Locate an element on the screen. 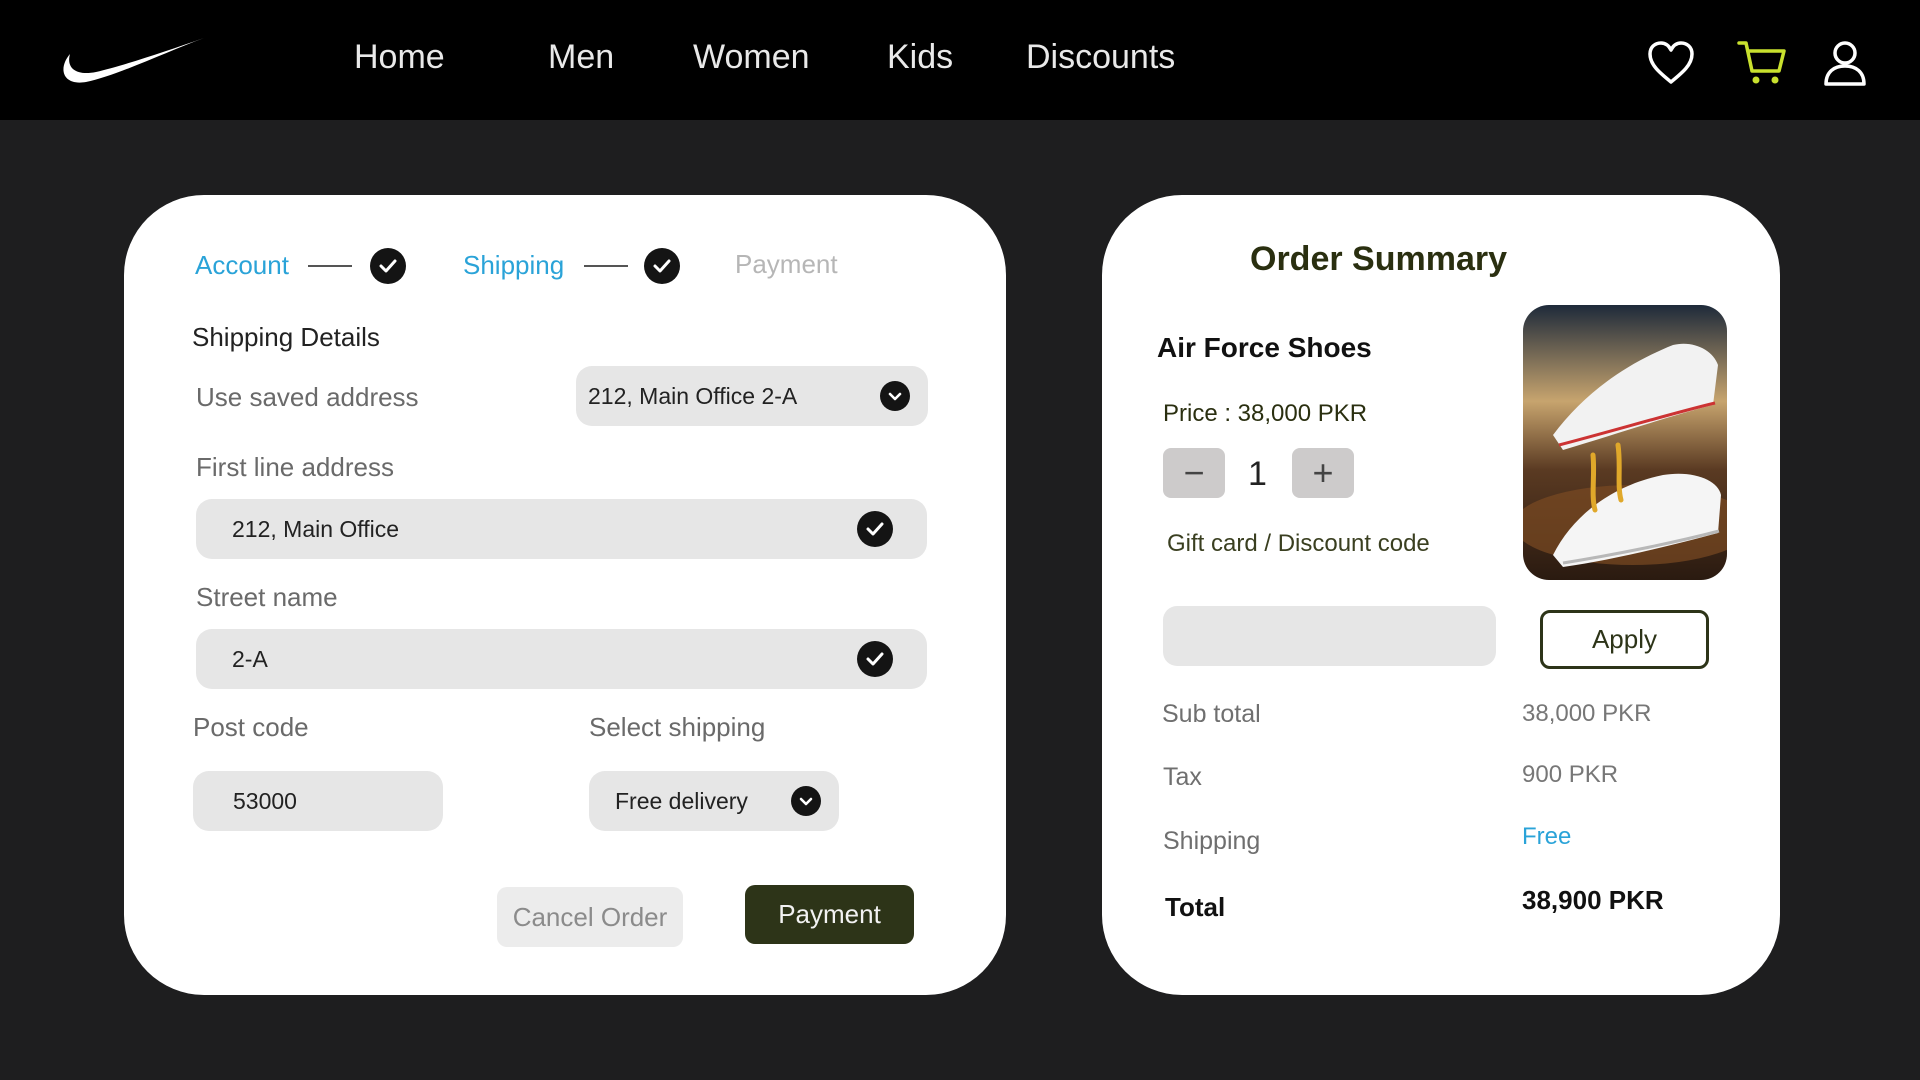  postcode-input: 53000 is located at coordinates (318, 801).